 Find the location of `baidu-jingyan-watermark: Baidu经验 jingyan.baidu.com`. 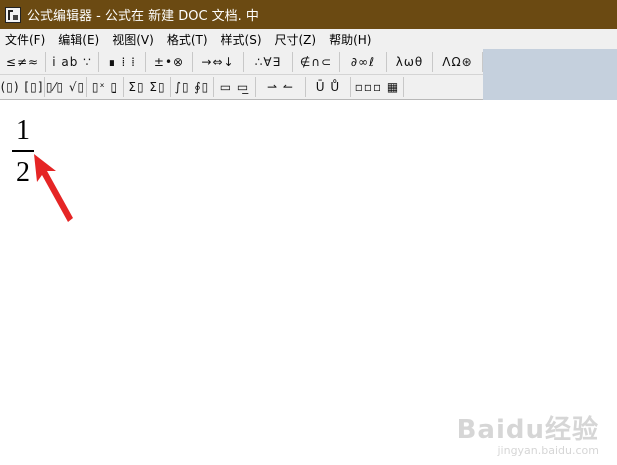

baidu-jingyan-watermark: Baidu经验 jingyan.baidu.com is located at coordinates (528, 433).